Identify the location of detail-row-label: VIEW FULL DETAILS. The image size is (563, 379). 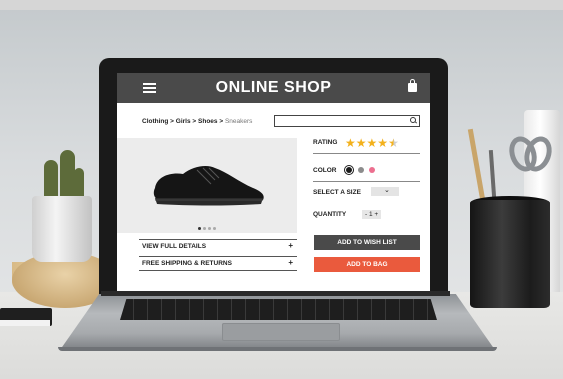
(174, 246).